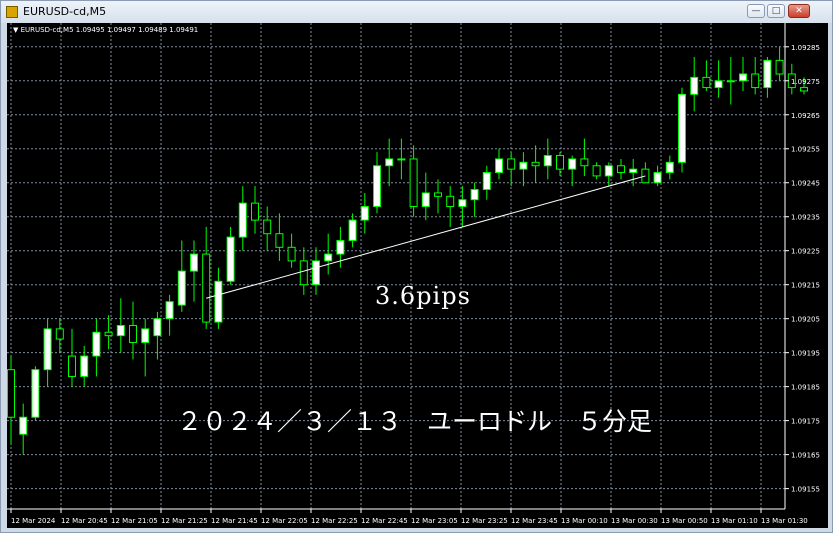  I want to click on x-tick-label: 12 Mar 20:45, so click(84, 521).